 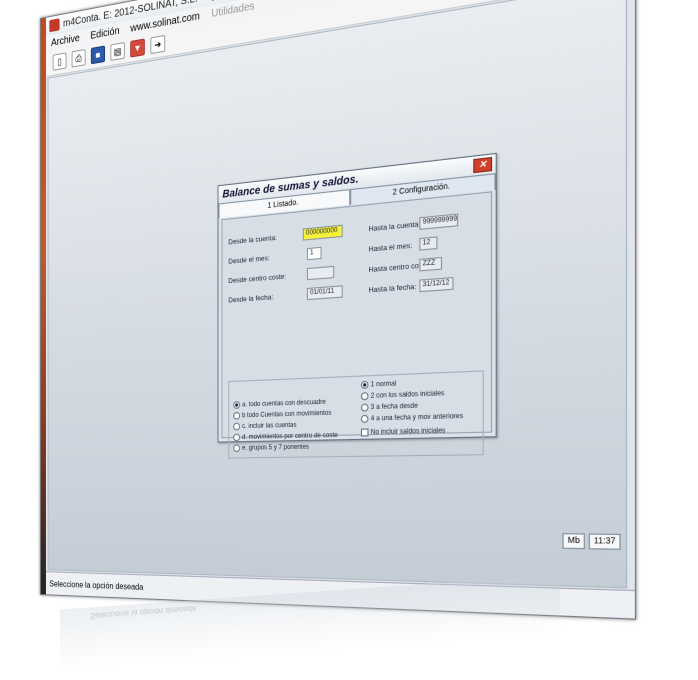 I want to click on page-setup-icon: ▤, so click(x=117, y=51).